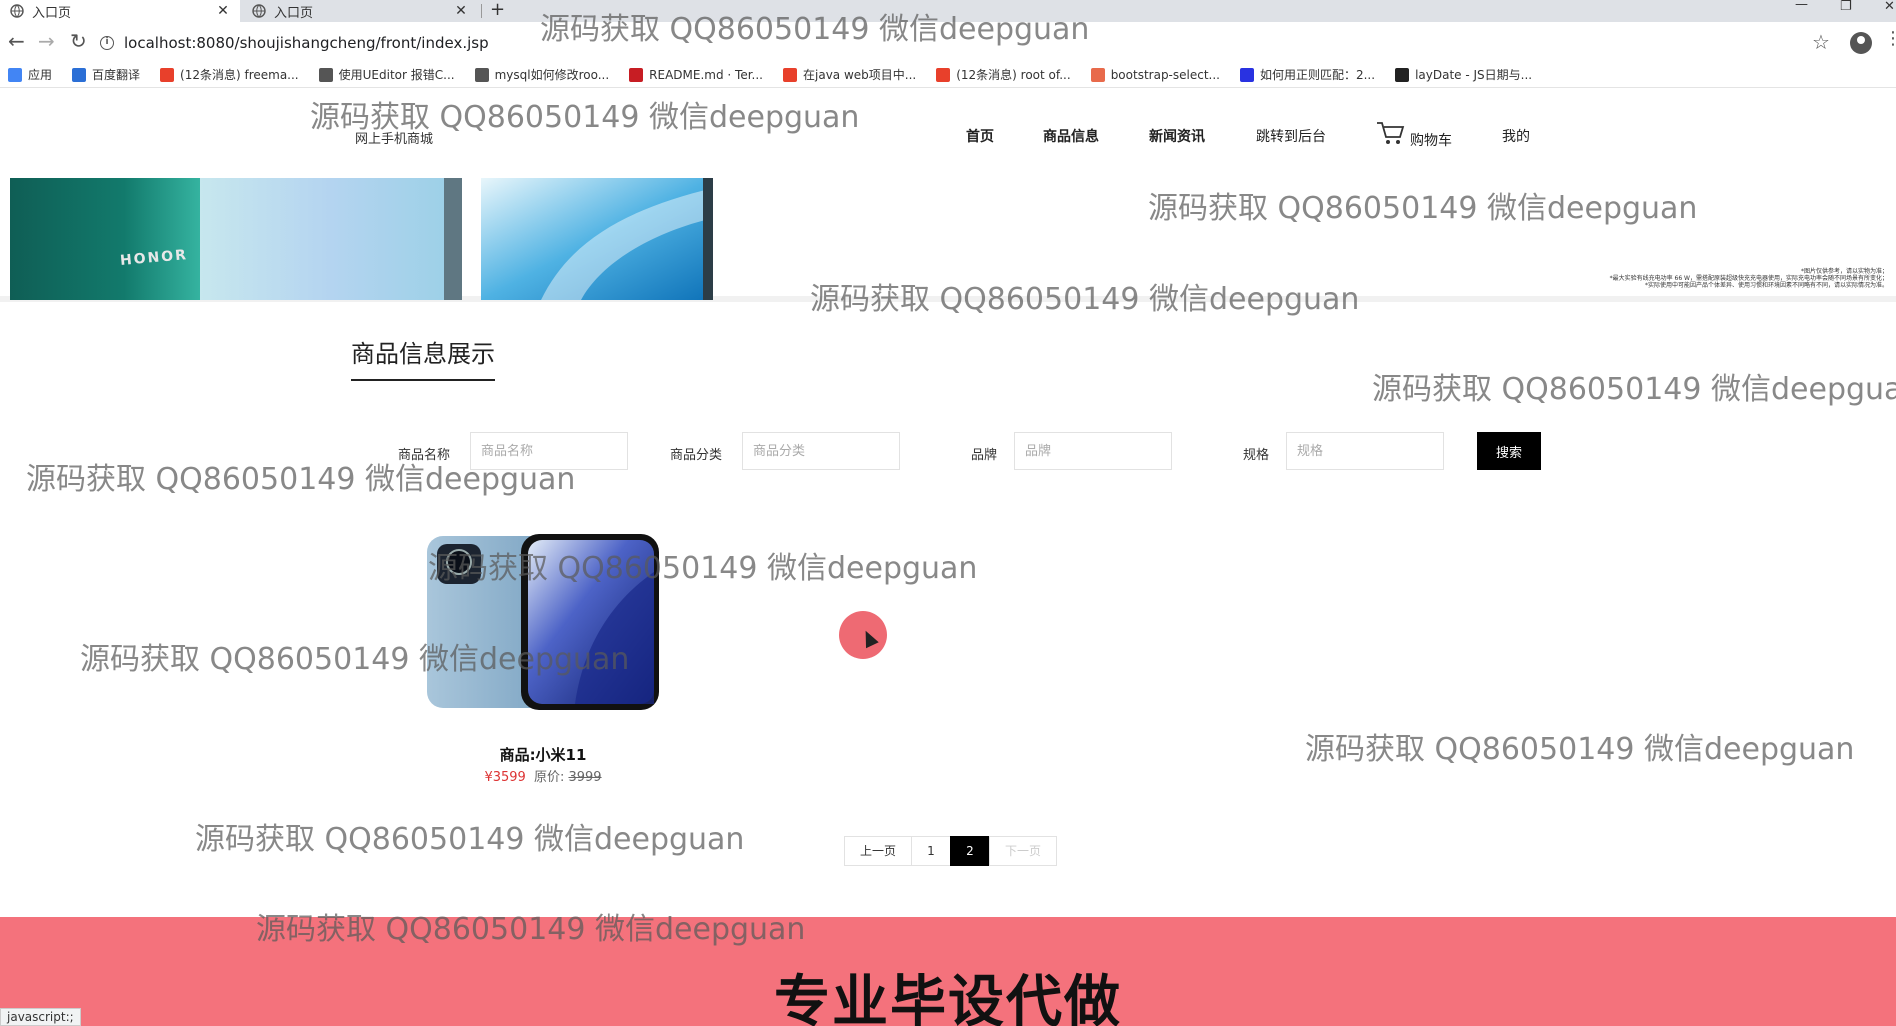  What do you see at coordinates (497, 11) in the screenshot?
I see `new-tab-button: +` at bounding box center [497, 11].